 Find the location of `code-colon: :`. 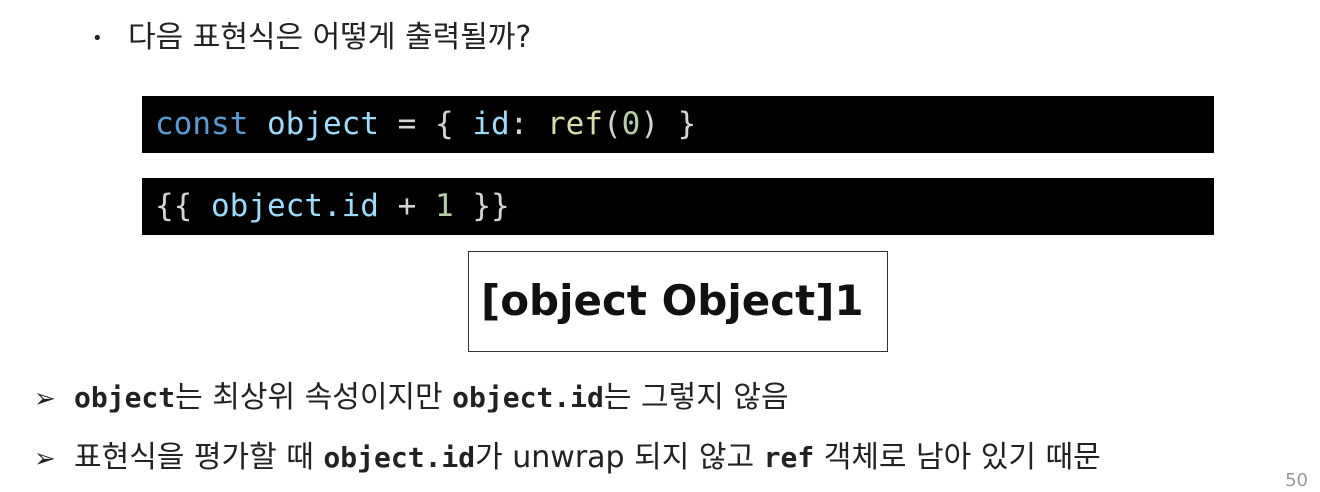

code-colon: : is located at coordinates (528, 124).